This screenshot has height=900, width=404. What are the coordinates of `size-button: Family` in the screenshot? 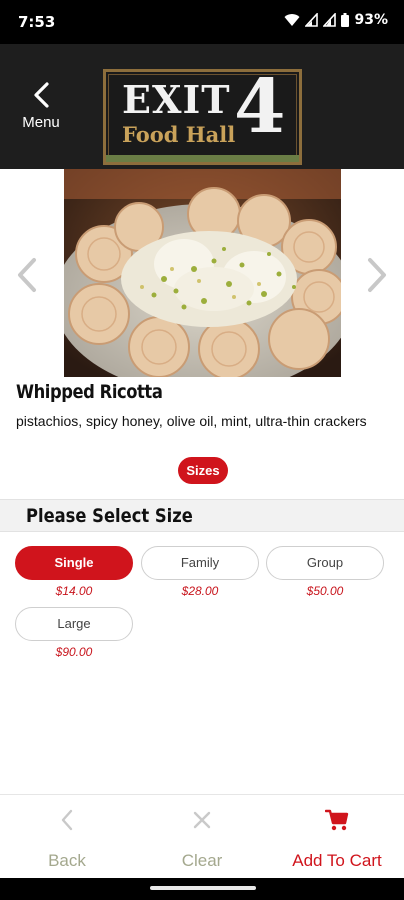 It's located at (200, 563).